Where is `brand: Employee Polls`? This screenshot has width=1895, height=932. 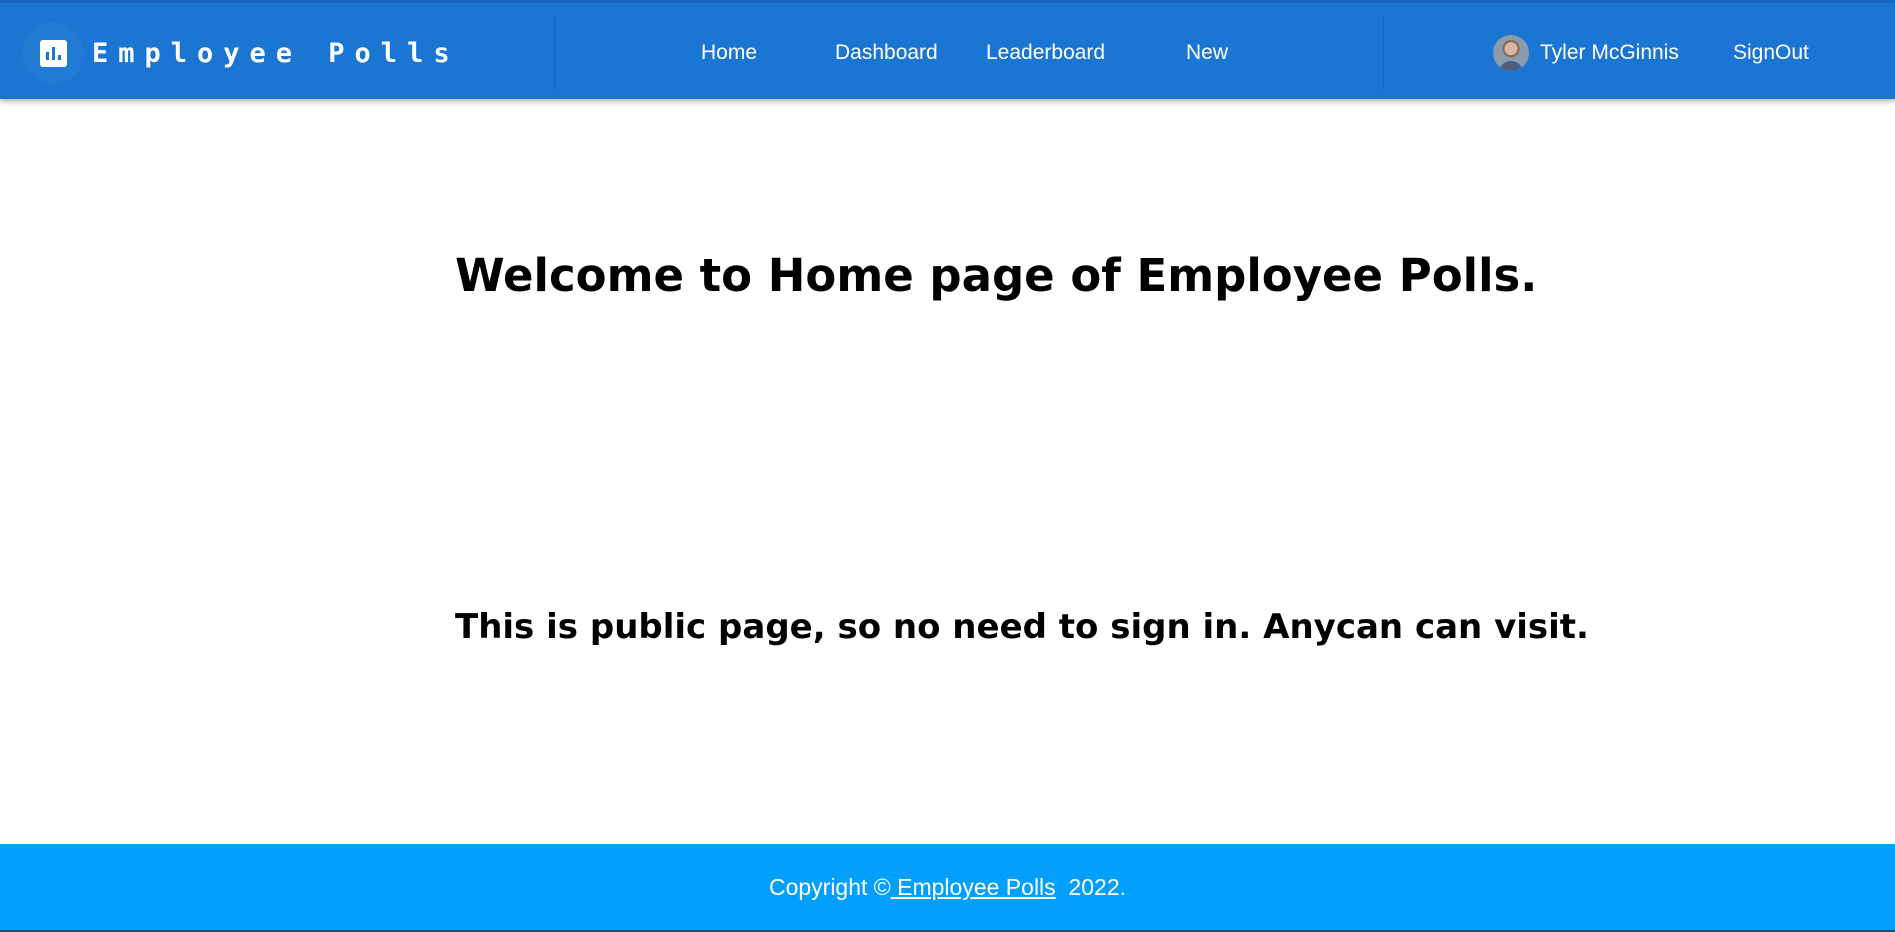
brand: Employee Polls is located at coordinates (241, 53).